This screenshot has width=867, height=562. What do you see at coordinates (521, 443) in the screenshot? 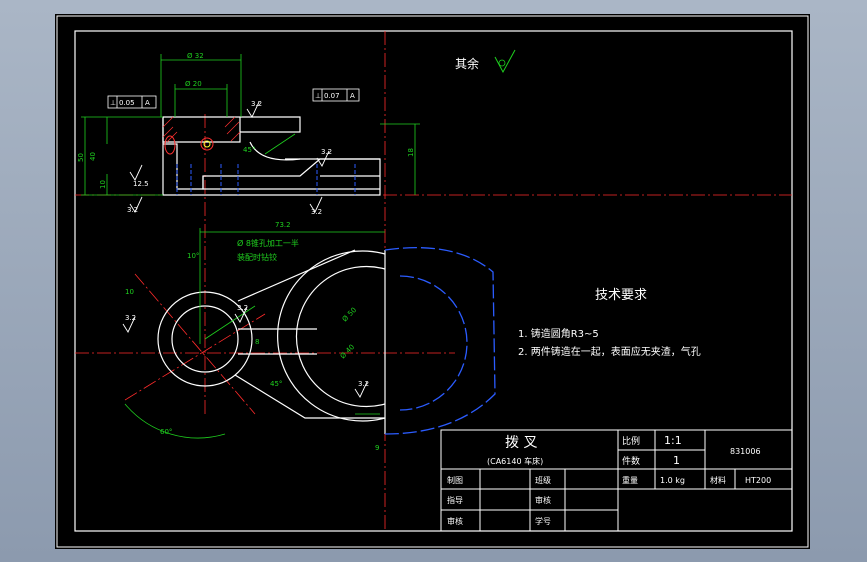
I see `part-name: 拨 叉` at bounding box center [521, 443].